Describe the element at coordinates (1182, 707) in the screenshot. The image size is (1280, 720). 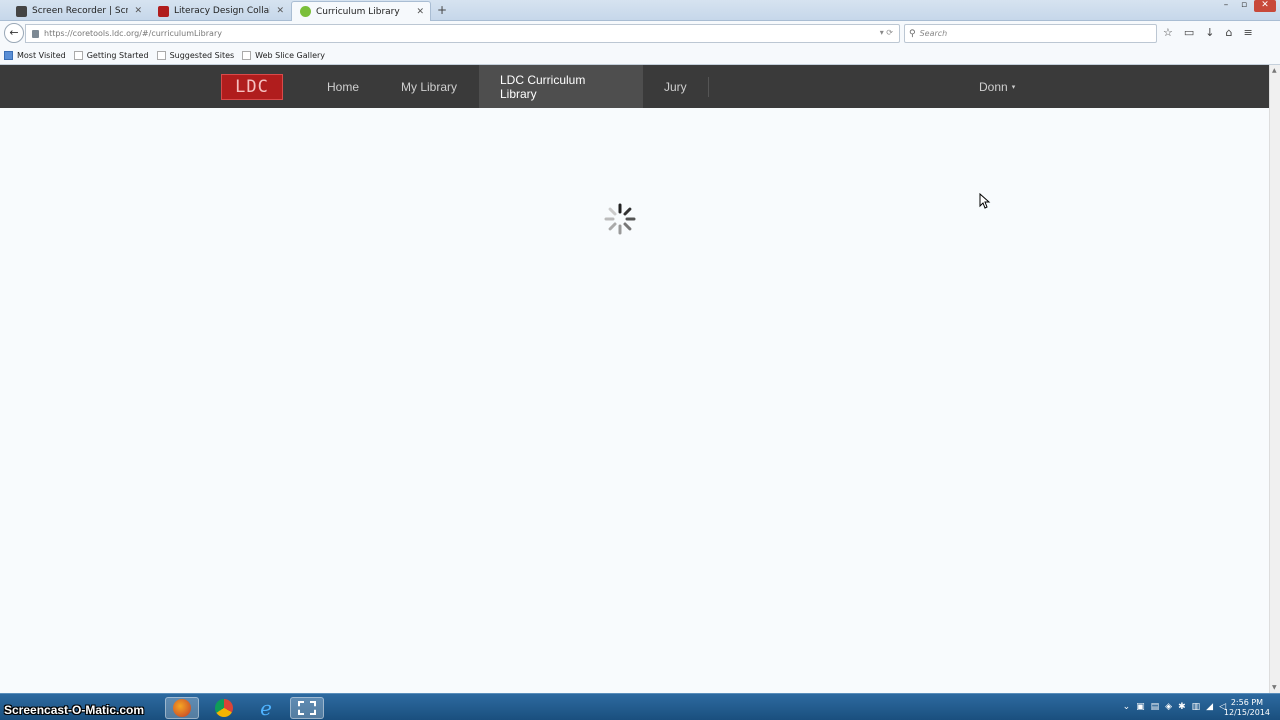
I see `bluetooth-icon: ✱` at that location.